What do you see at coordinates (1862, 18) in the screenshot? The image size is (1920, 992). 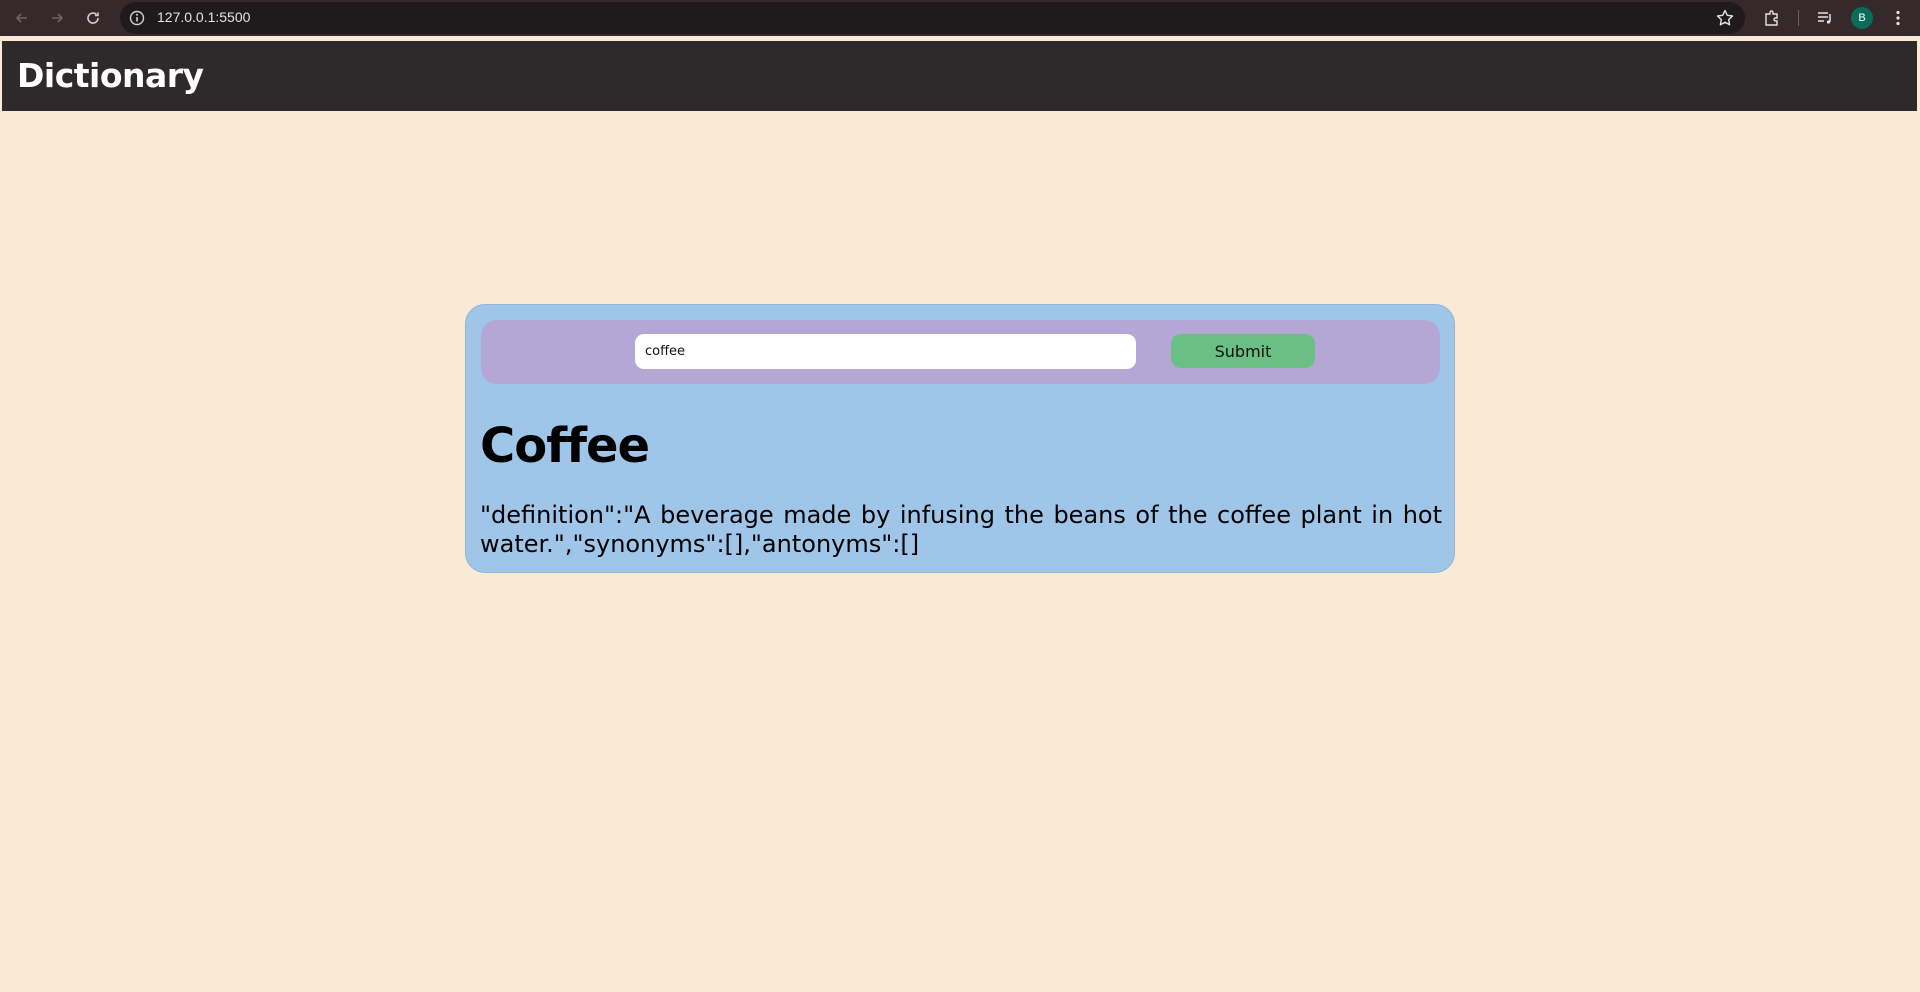 I see `profile-avatar: B` at bounding box center [1862, 18].